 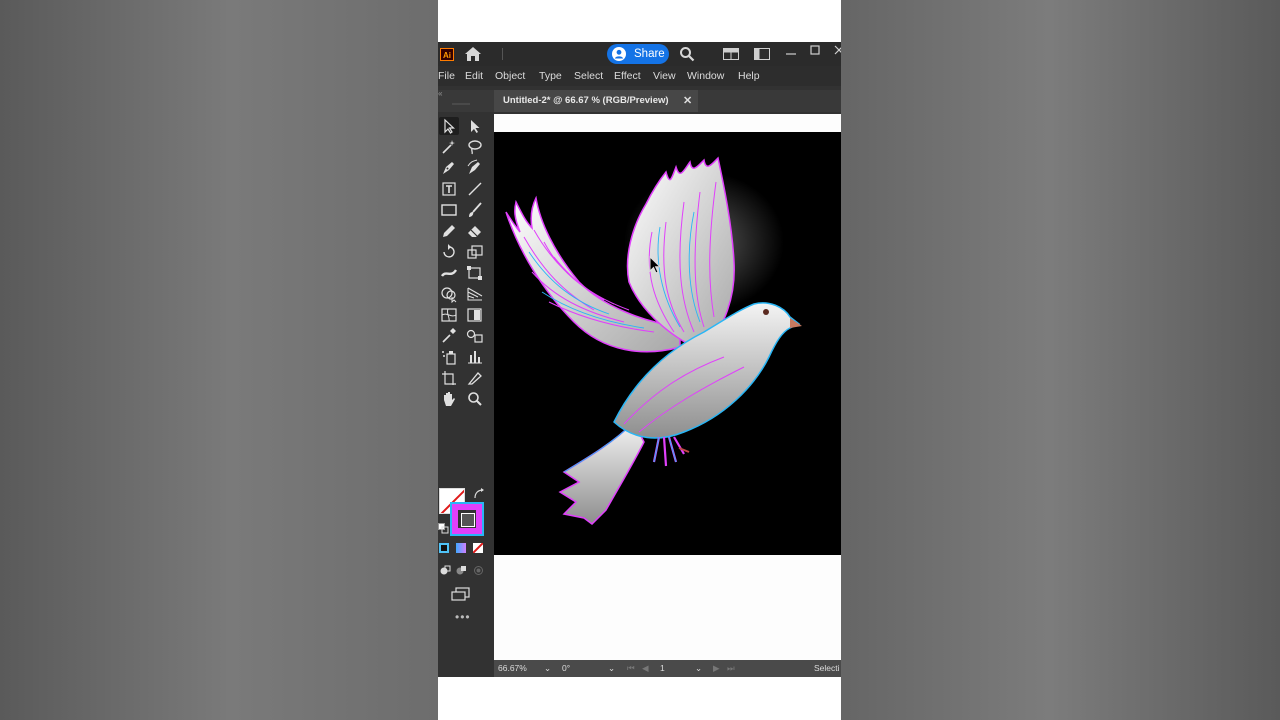 I want to click on rectangle-tool-icon, so click(x=449, y=210).